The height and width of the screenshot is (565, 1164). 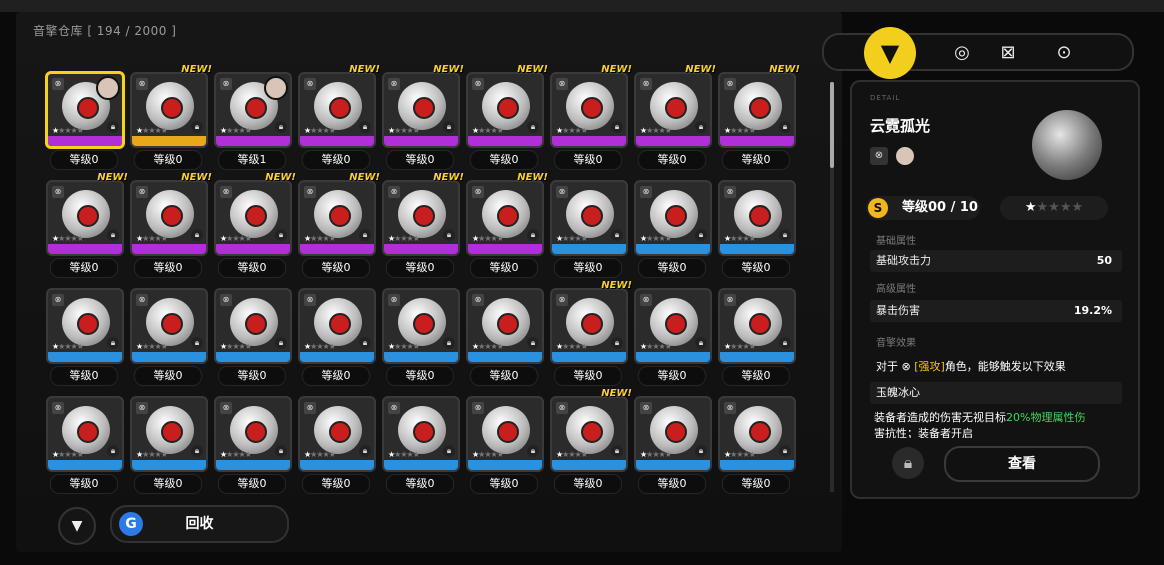 What do you see at coordinates (832, 125) in the screenshot?
I see `scrollbar-thumb` at bounding box center [832, 125].